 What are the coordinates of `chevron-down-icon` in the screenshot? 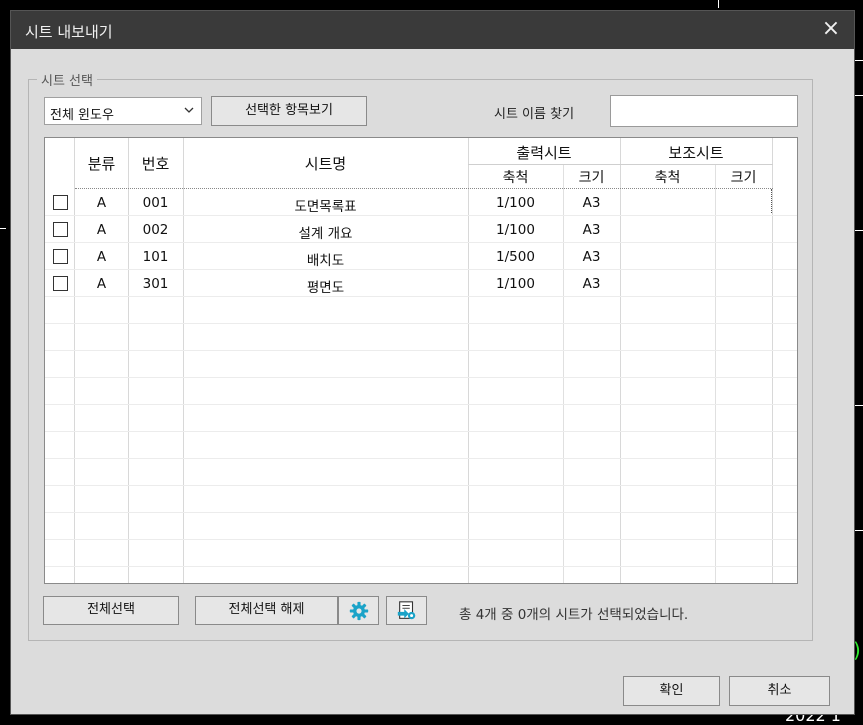 It's located at (189, 111).